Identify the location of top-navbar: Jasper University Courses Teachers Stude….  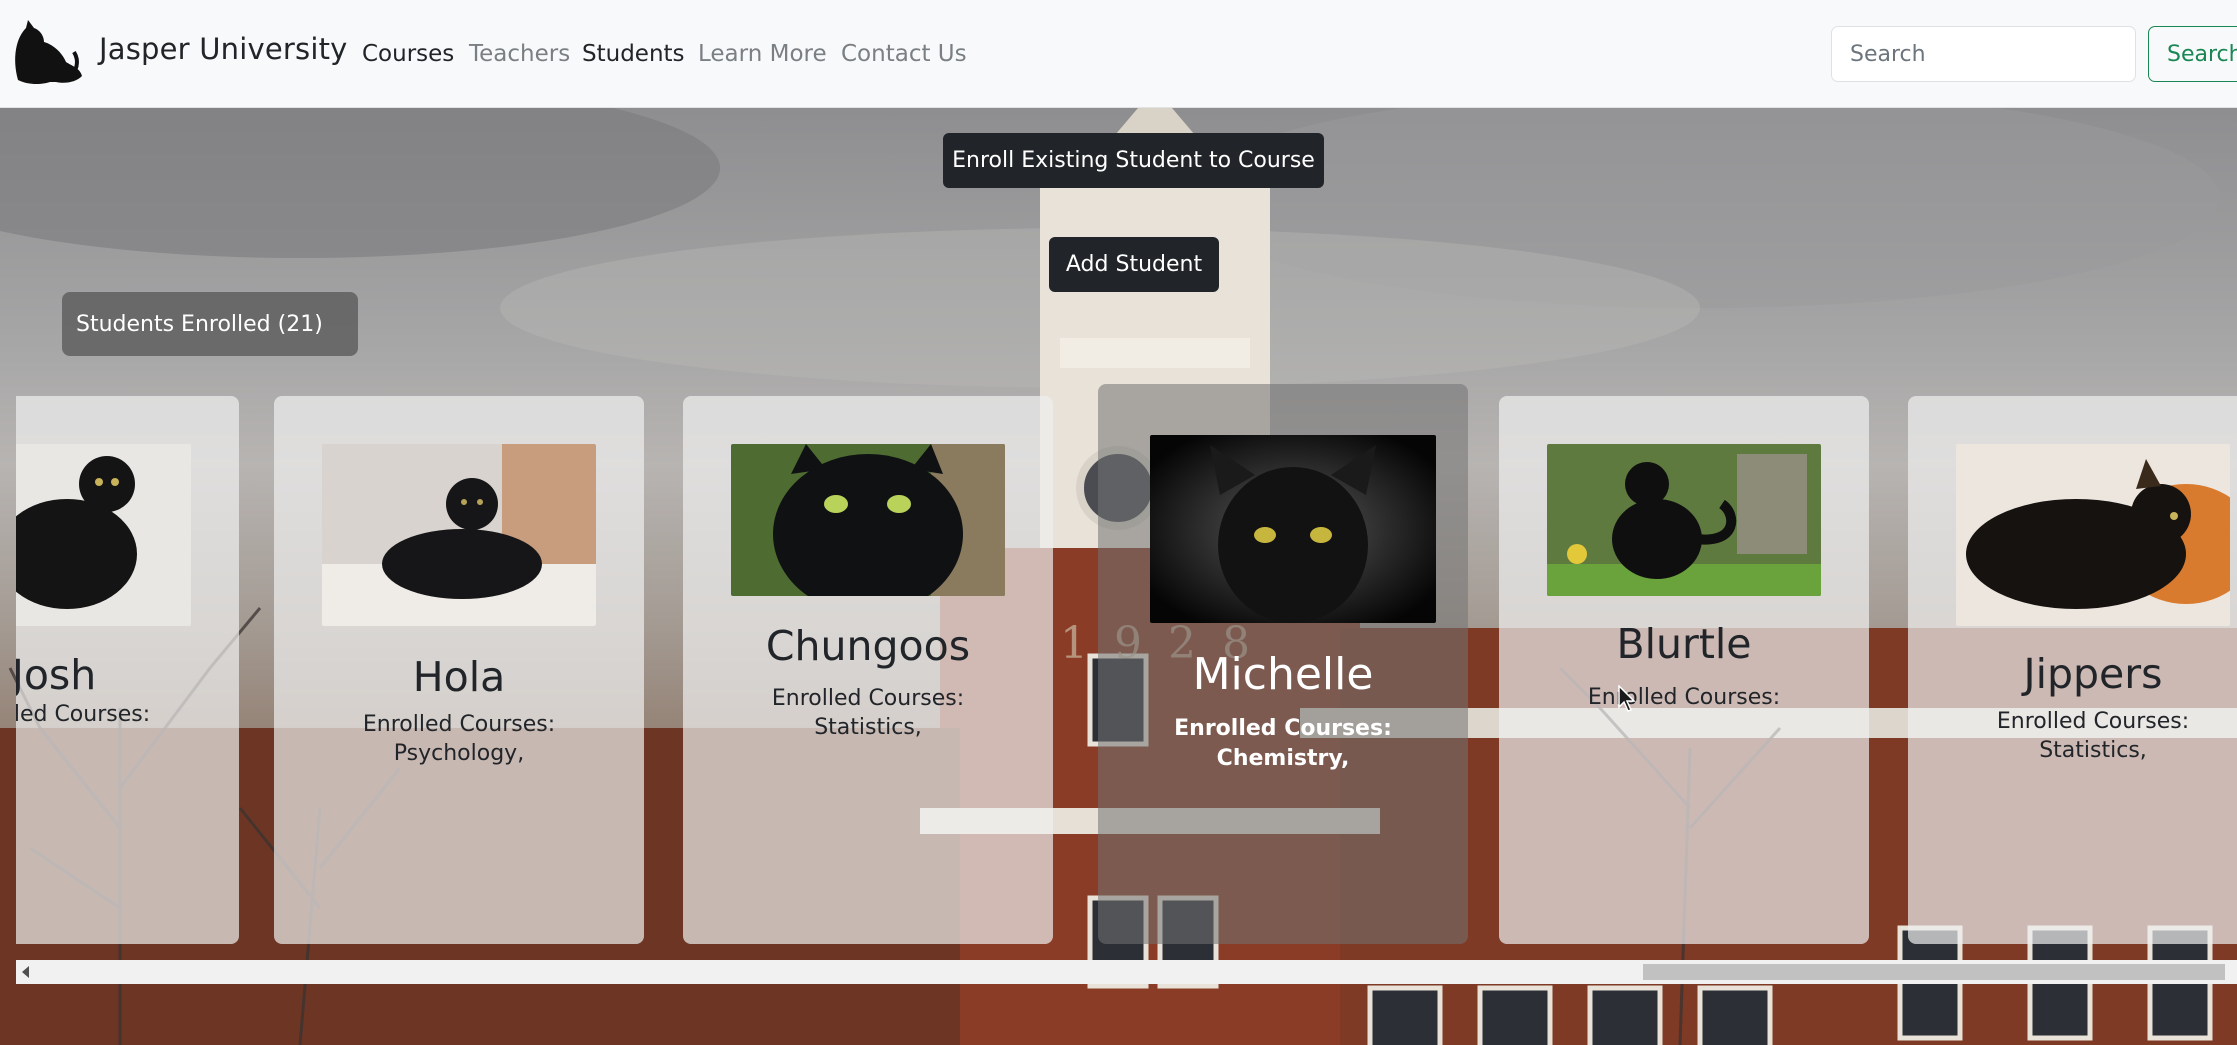
(1118, 54).